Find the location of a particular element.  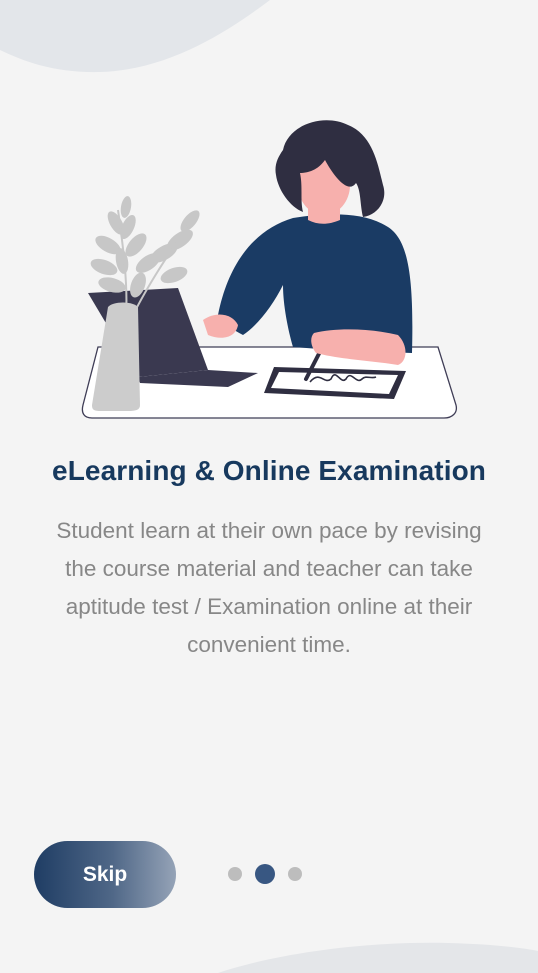

page-indicator-dot-active is located at coordinates (265, 874).